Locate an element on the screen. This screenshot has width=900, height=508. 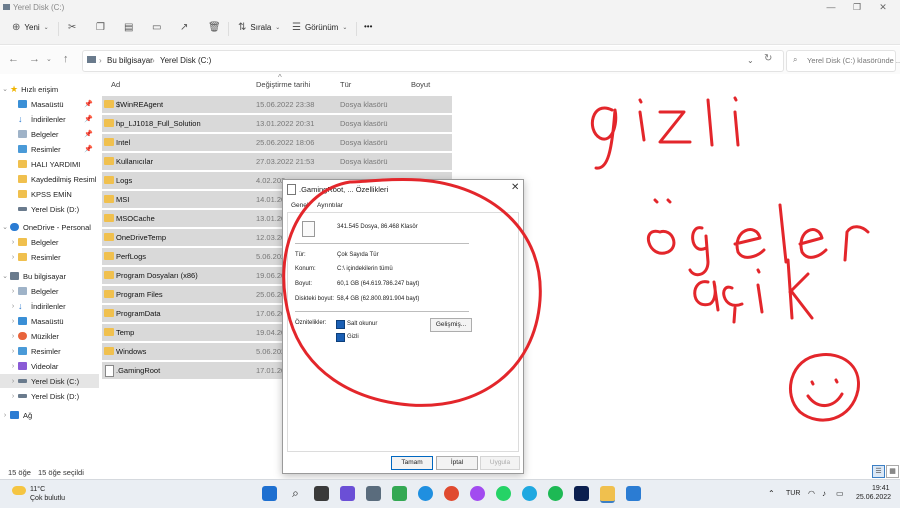
spotify-icon is located at coordinates (555, 493).